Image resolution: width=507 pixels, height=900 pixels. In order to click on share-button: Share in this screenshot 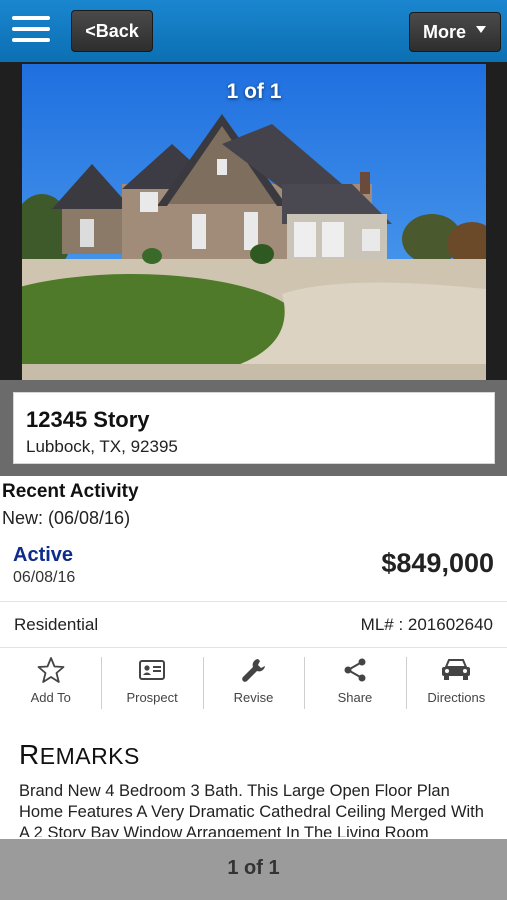, I will do `click(354, 682)`.